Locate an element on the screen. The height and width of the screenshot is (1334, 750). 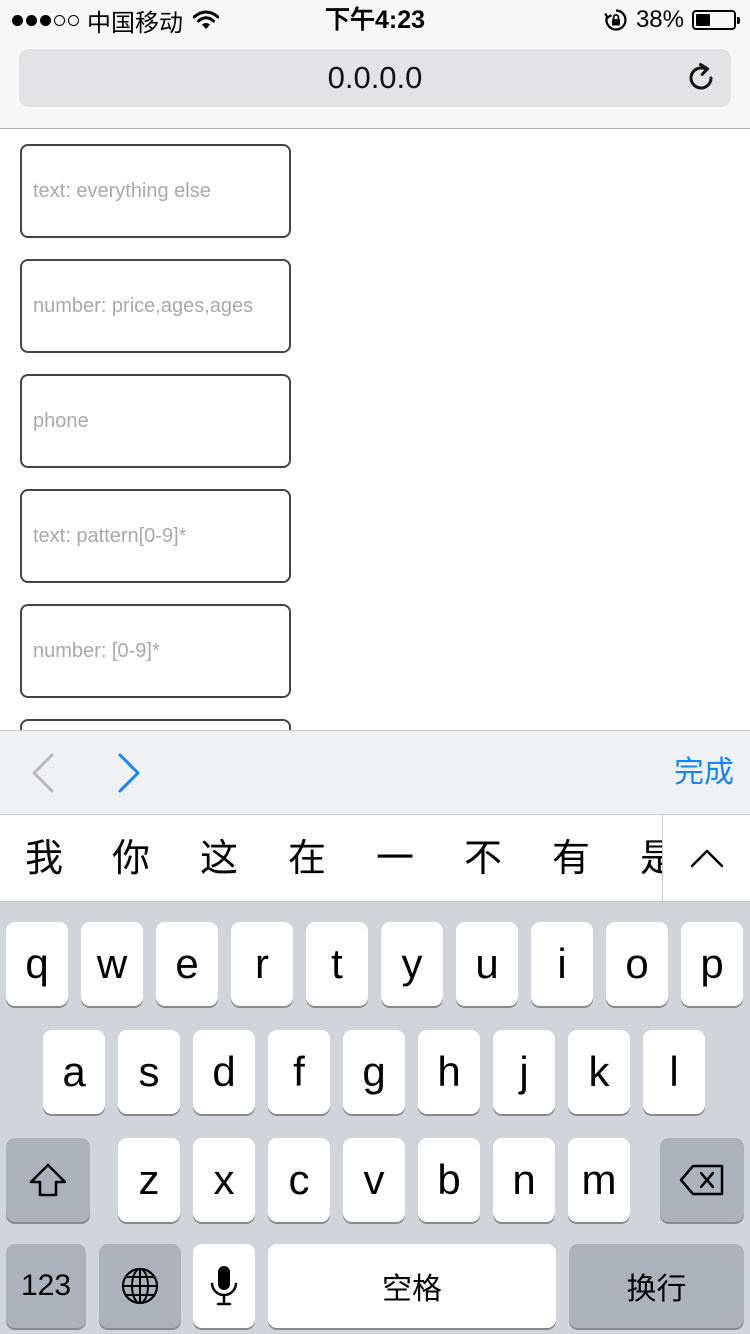
battery-fill is located at coordinates (703, 20).